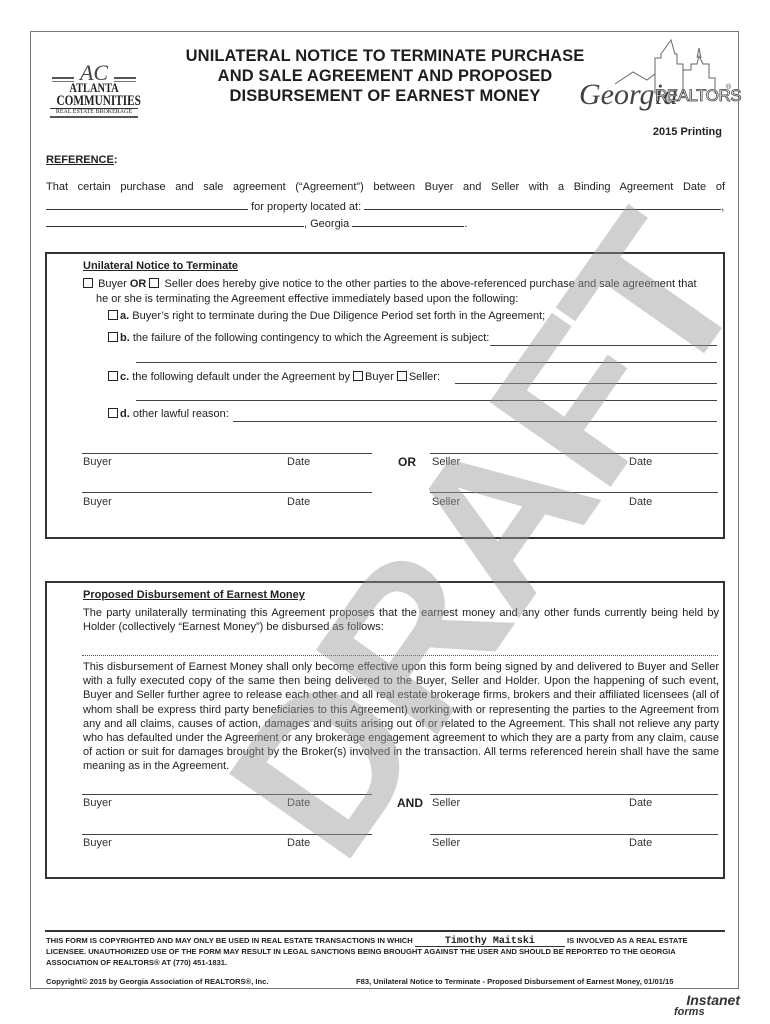 Image resolution: width=770 pixels, height=1024 pixels. Describe the element at coordinates (466, 224) in the screenshot. I see `period: .` at that location.